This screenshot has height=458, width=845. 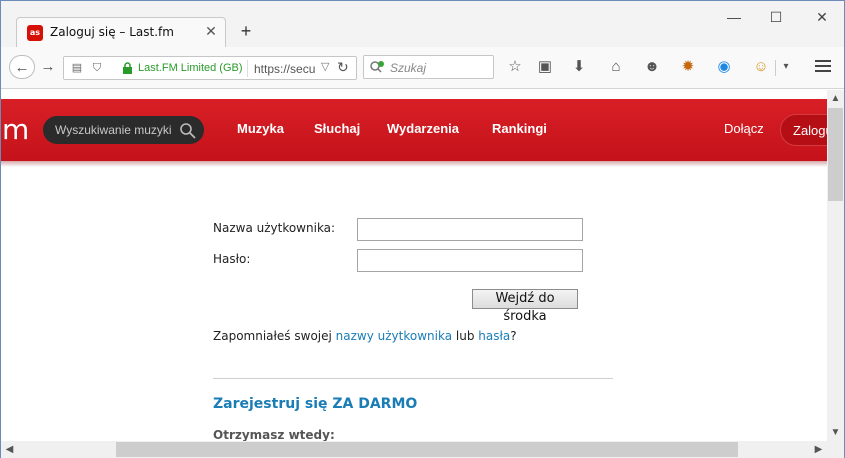 I want to click on page-info-icon: ▤, so click(x=77, y=68).